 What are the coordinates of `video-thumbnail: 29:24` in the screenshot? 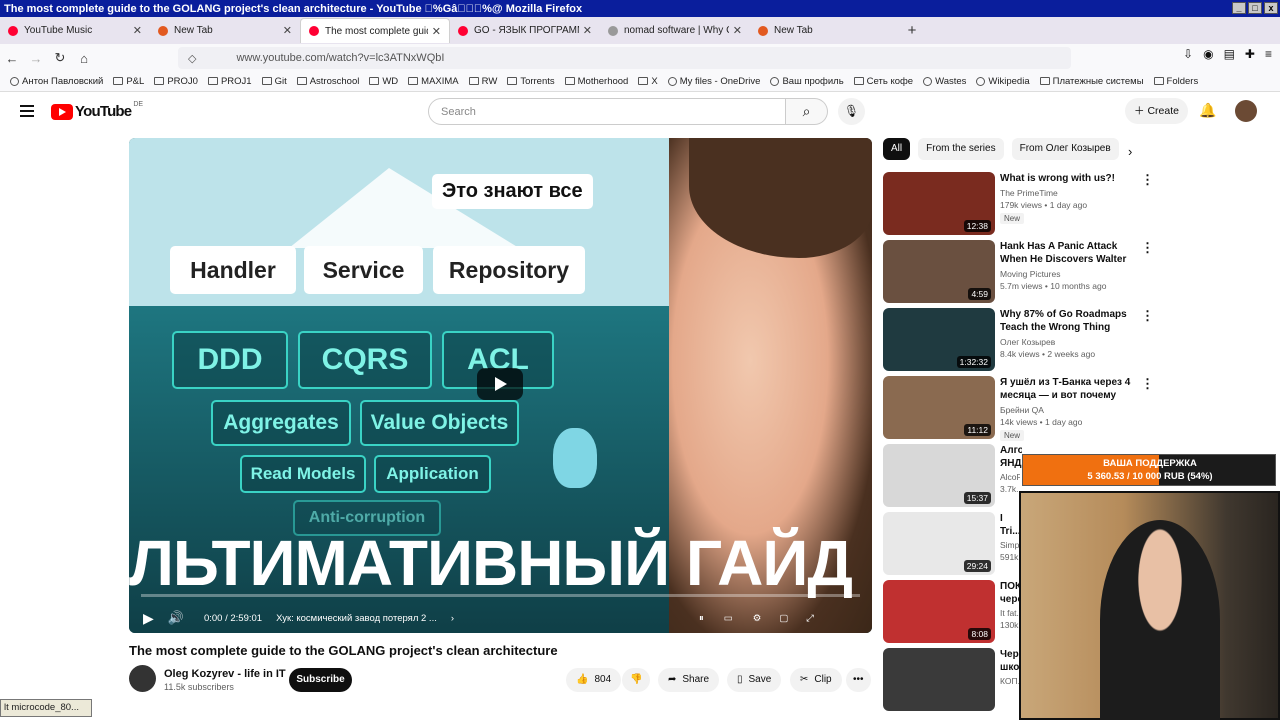 It's located at (939, 543).